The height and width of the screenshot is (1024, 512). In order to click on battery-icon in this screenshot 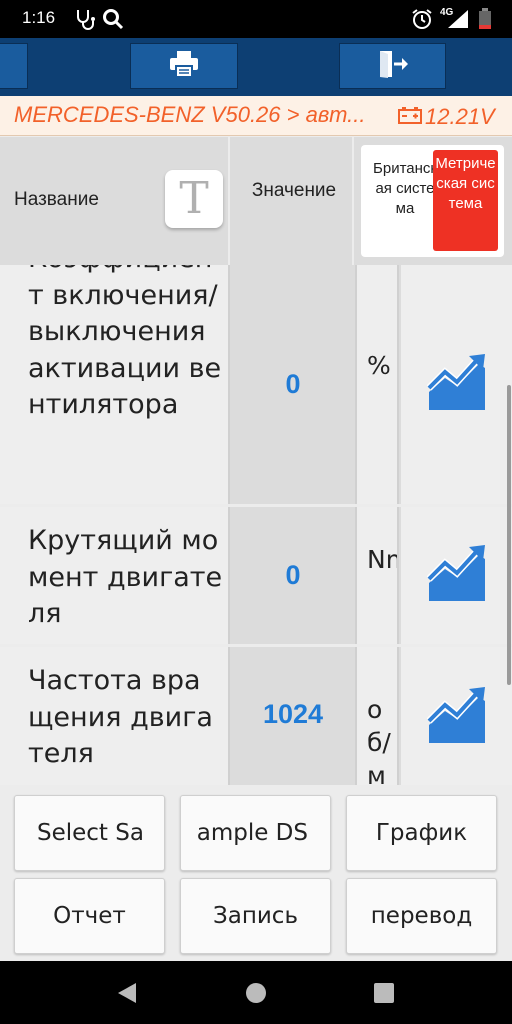, I will do `click(410, 117)`.